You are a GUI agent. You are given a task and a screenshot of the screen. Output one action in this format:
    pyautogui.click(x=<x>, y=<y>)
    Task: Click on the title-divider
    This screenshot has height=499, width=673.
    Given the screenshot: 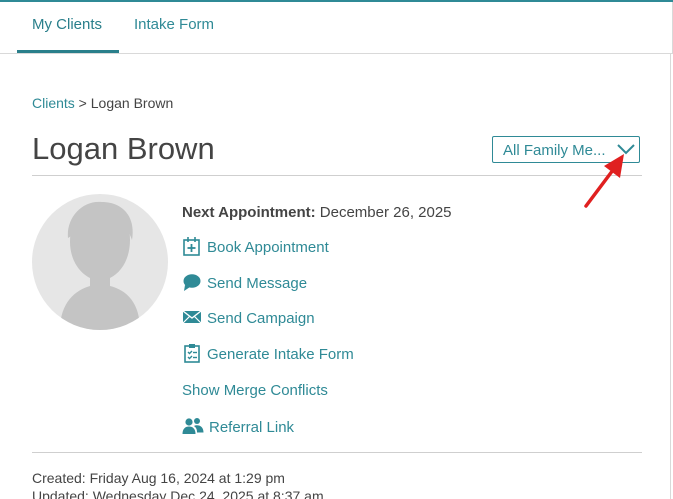 What is the action you would take?
    pyautogui.click(x=337, y=175)
    